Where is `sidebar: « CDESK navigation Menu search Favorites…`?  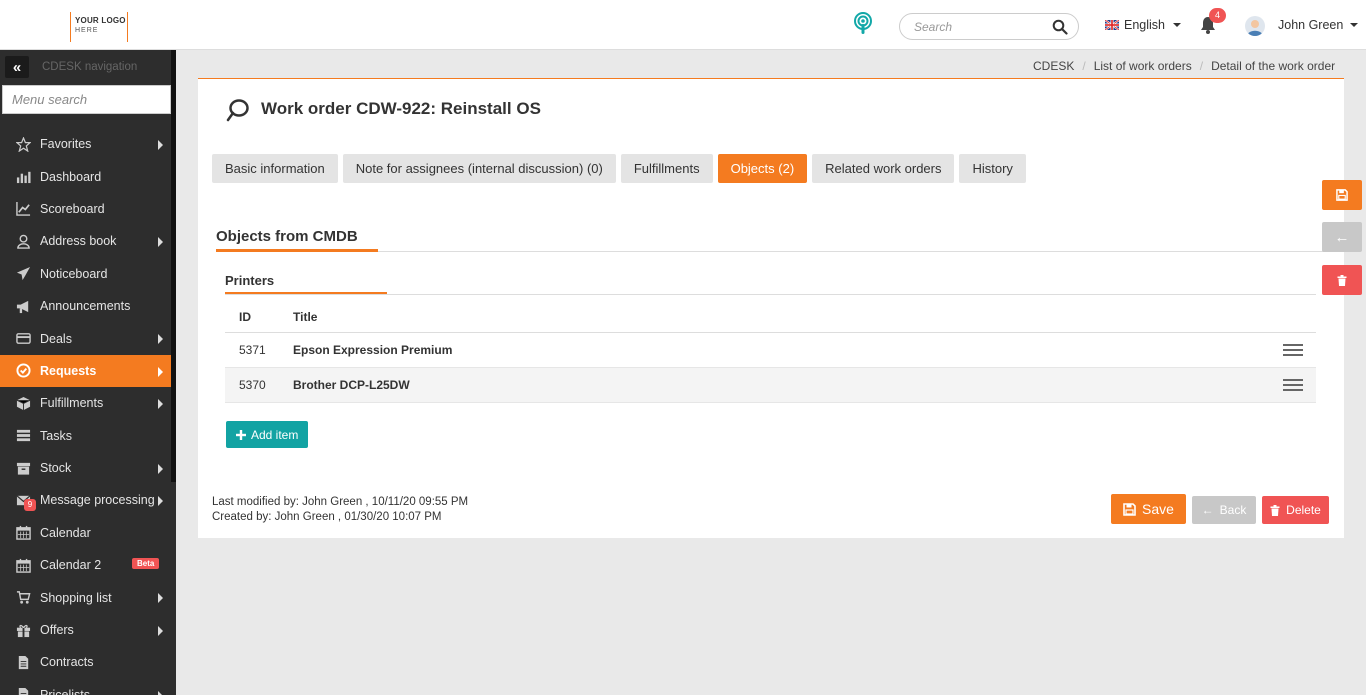 sidebar: « CDESK navigation Menu search Favorites… is located at coordinates (88, 372).